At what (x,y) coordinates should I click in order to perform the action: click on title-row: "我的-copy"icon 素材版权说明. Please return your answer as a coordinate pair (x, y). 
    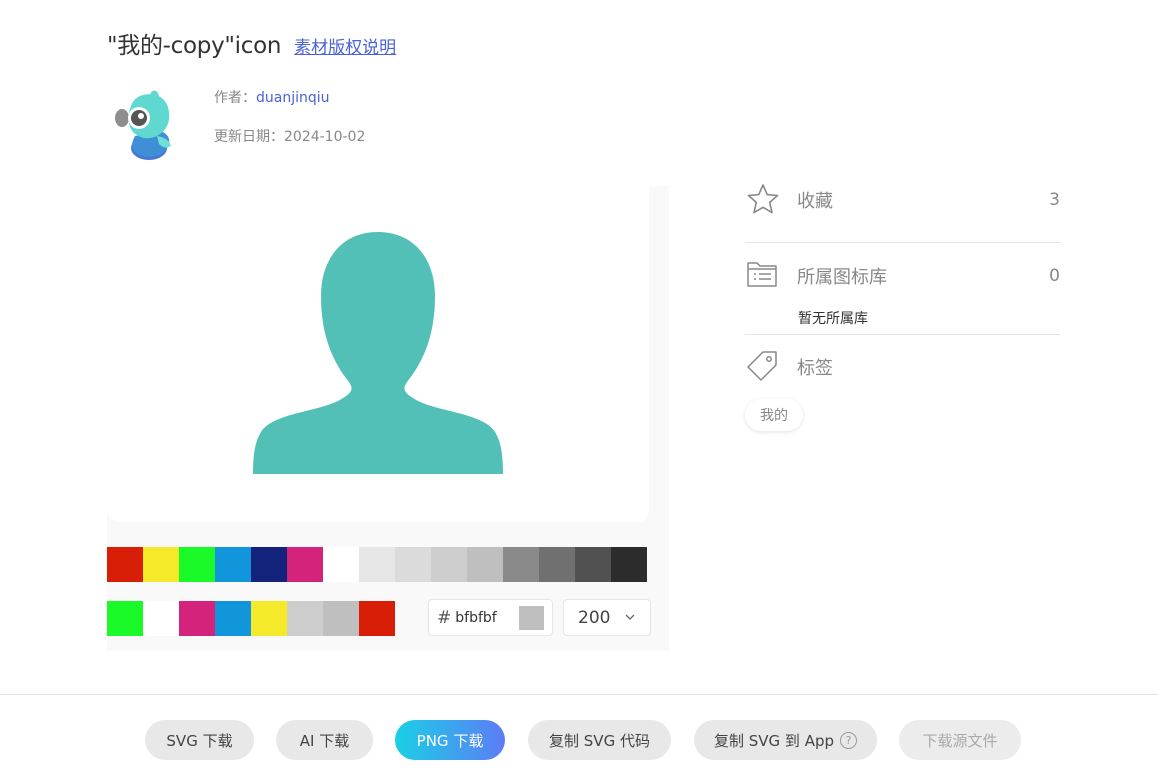
    Looking at the image, I should click on (251, 43).